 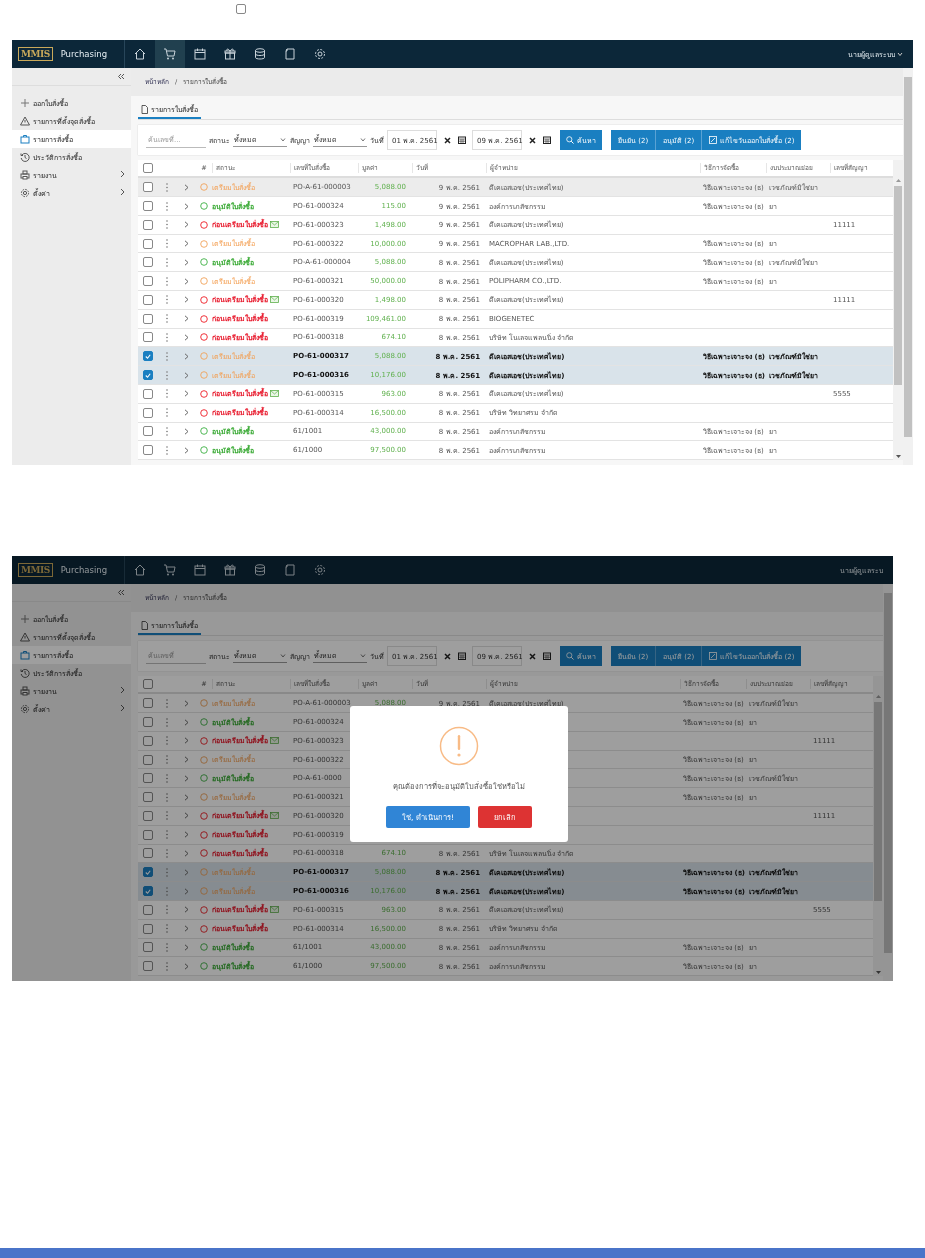 I want to click on gift-icon, so click(x=230, y=570).